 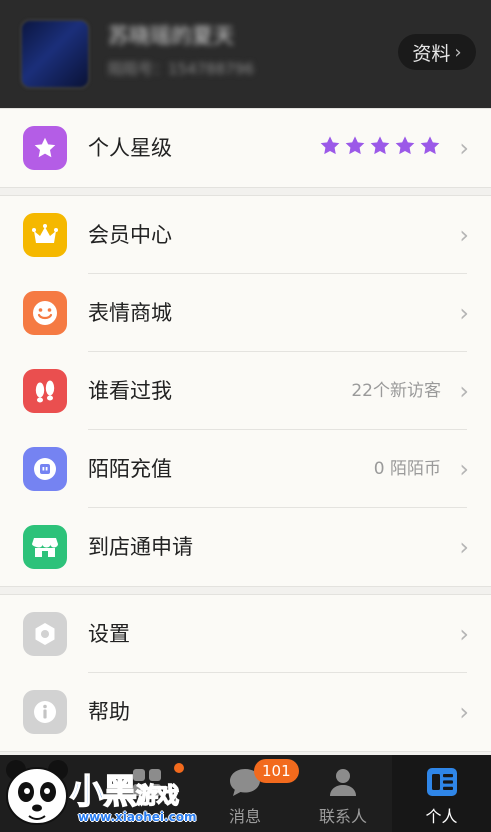 I want to click on profile-details-button: 资料 ›, so click(x=437, y=52).